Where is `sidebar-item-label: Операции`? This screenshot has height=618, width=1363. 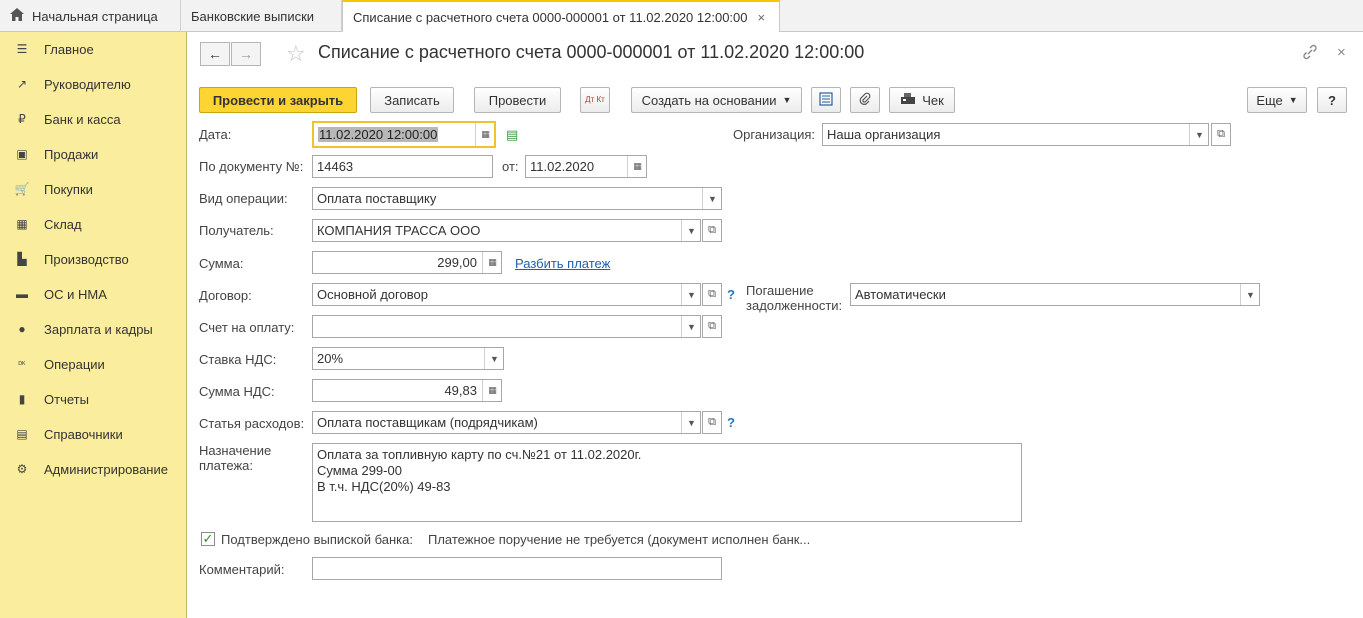 sidebar-item-label: Операции is located at coordinates (74, 364).